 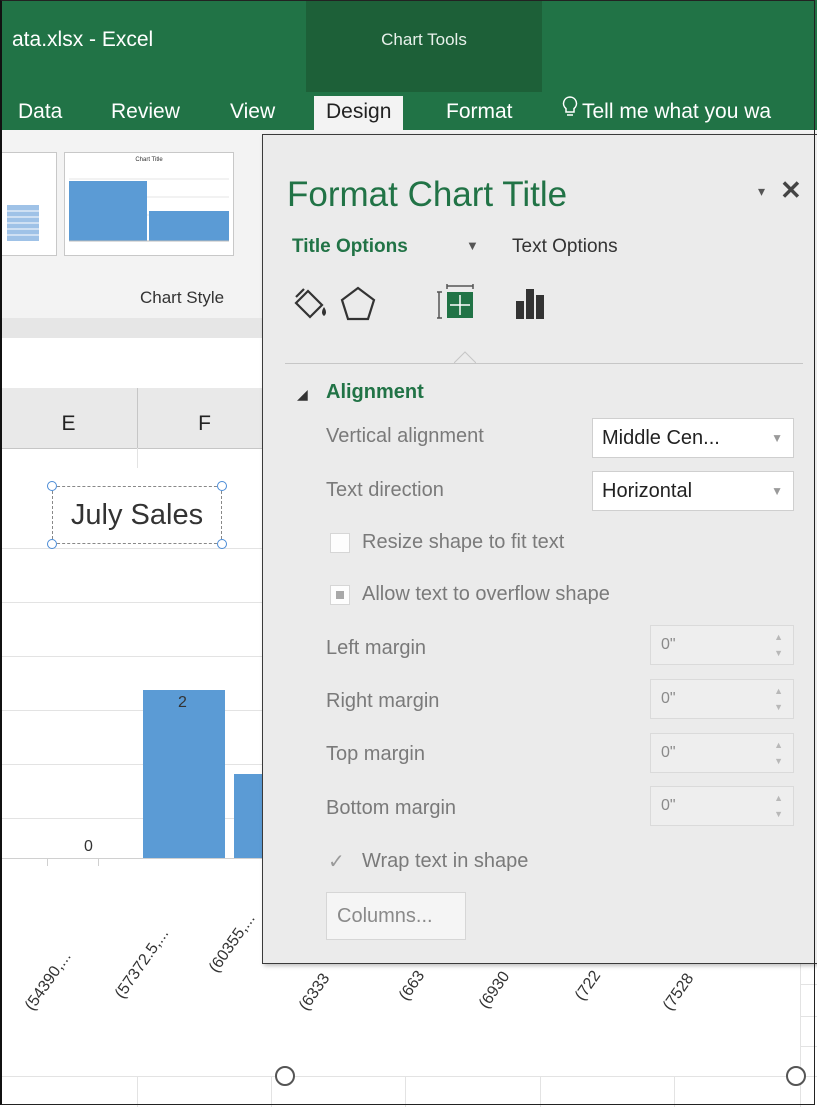 I want to click on bottom-margin-value: 0", so click(x=668, y=805).